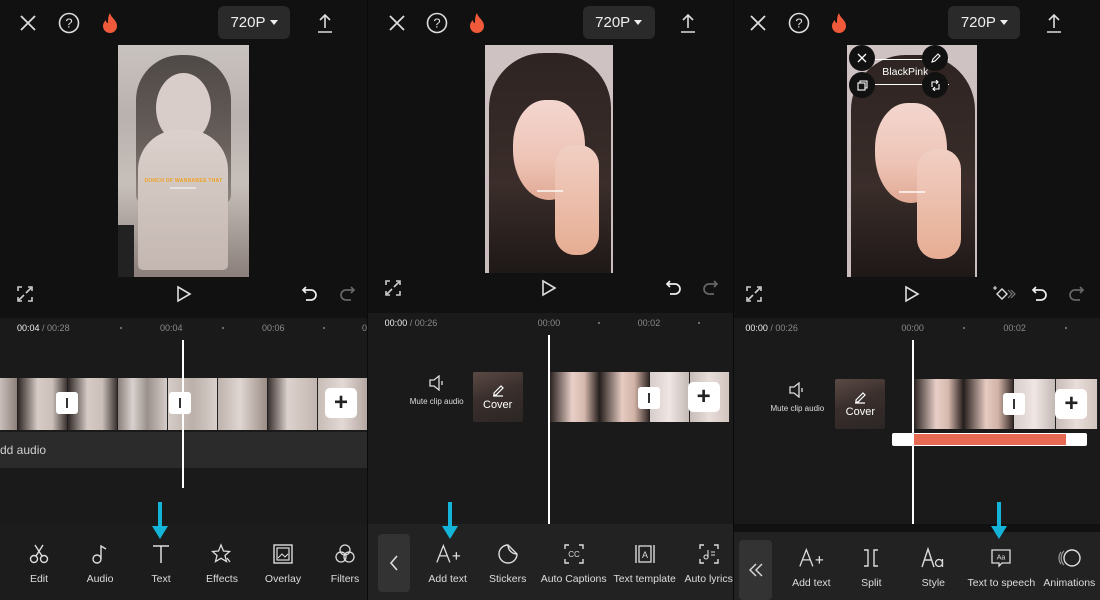  What do you see at coordinates (548, 159) in the screenshot?
I see `video-preview` at bounding box center [548, 159].